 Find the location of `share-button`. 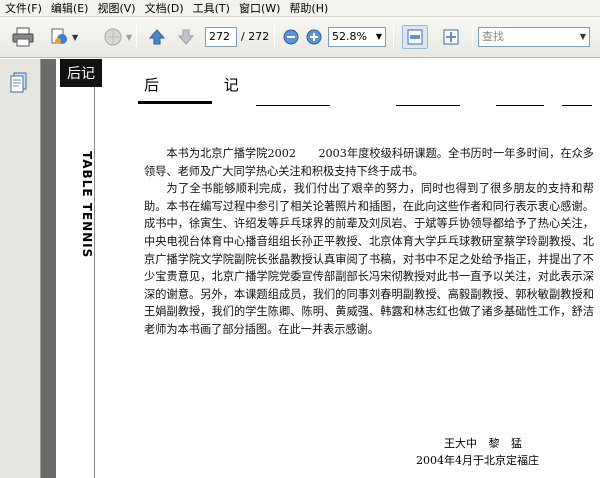

share-button is located at coordinates (59, 37).